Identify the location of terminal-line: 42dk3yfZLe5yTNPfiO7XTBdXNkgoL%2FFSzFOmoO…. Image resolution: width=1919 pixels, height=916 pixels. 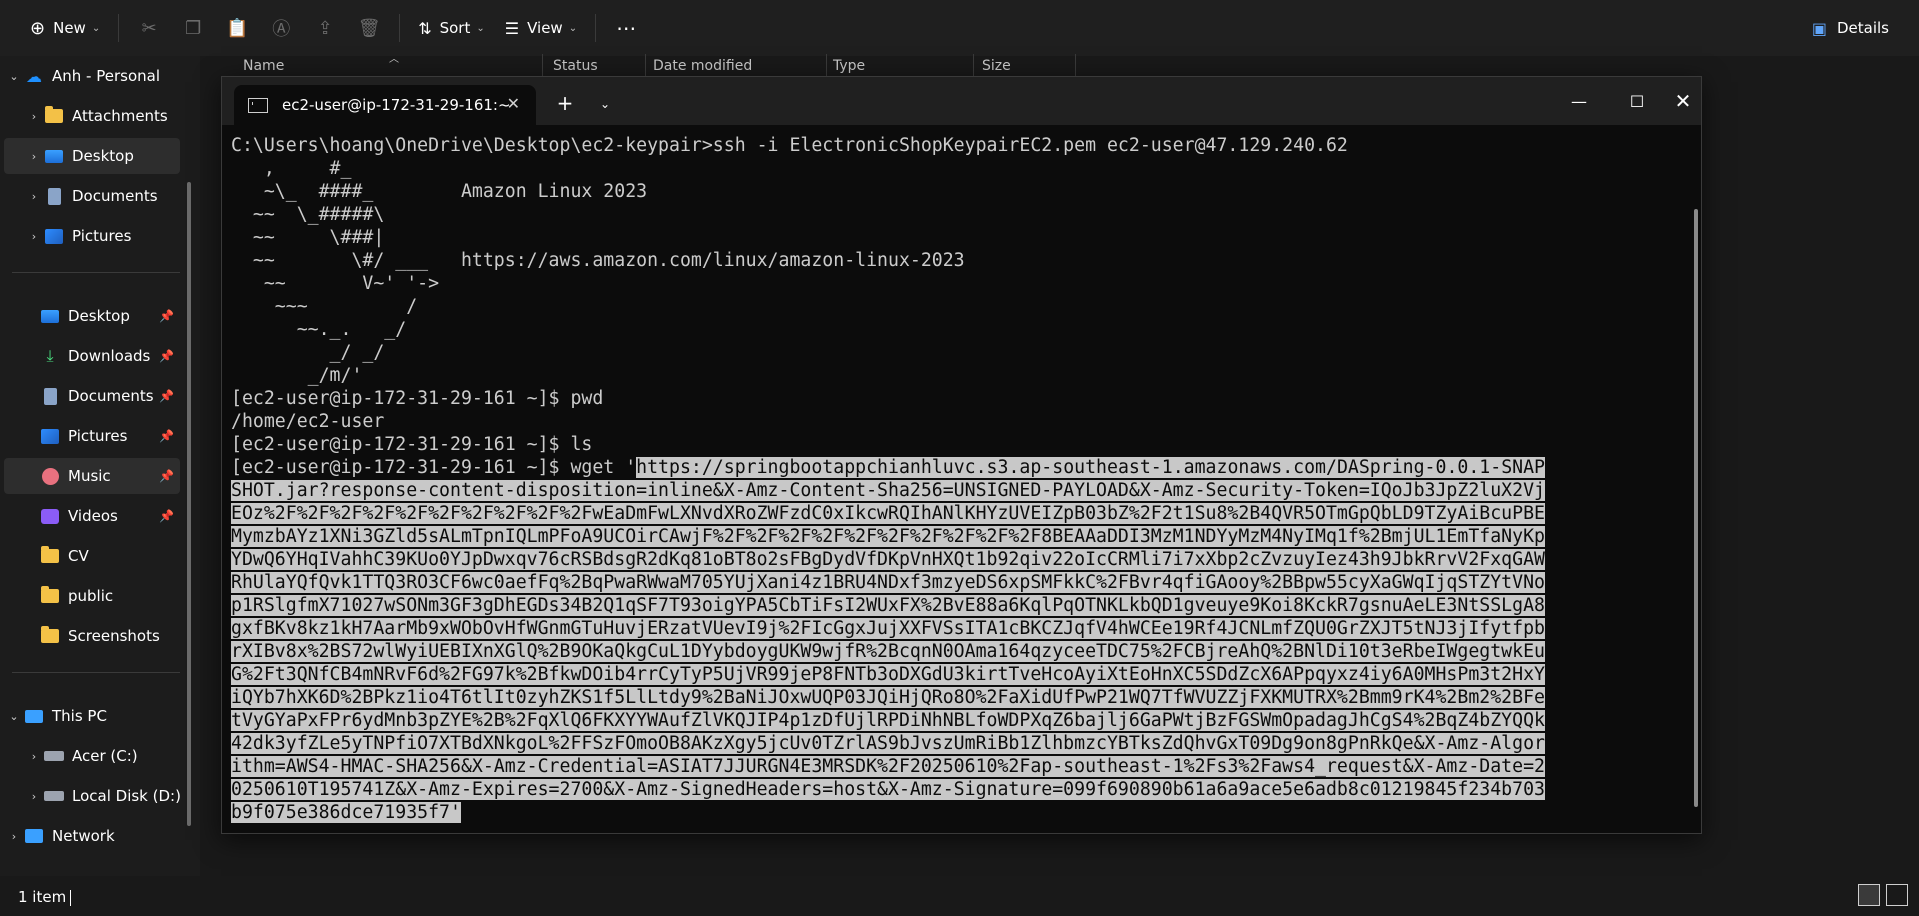
(952, 743).